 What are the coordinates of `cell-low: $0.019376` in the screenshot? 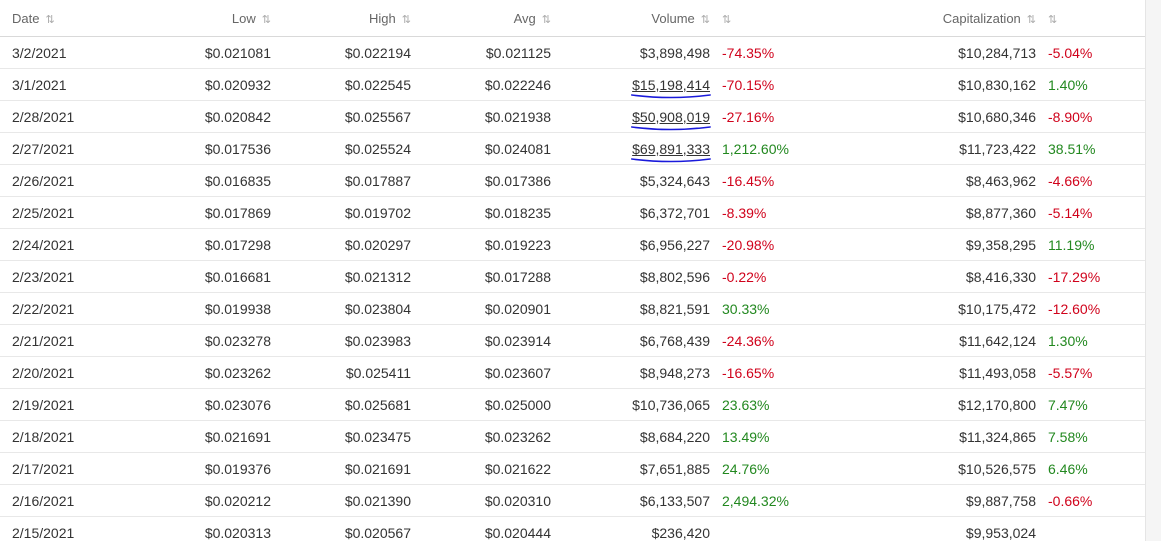 It's located at (200, 468).